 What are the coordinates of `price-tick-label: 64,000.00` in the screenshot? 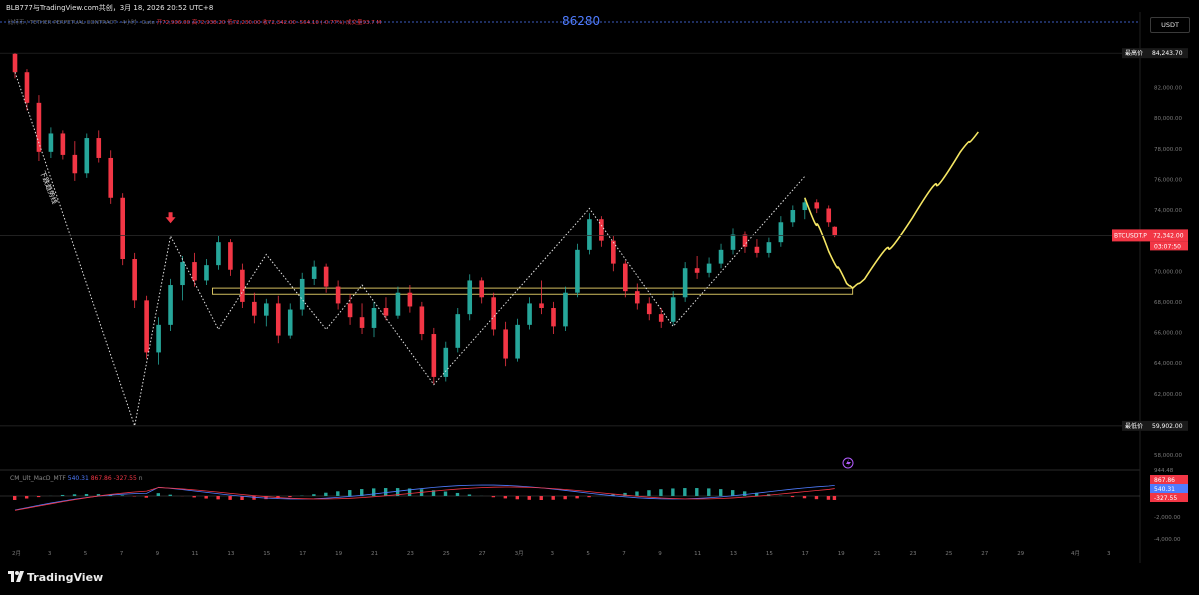 It's located at (1168, 364).